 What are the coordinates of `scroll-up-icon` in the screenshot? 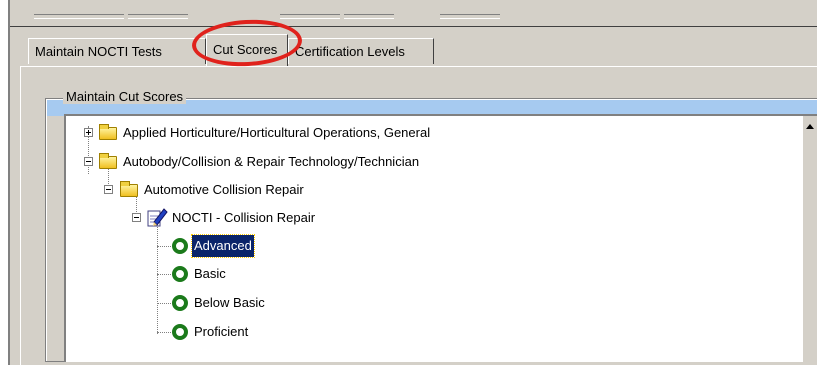 It's located at (810, 126).